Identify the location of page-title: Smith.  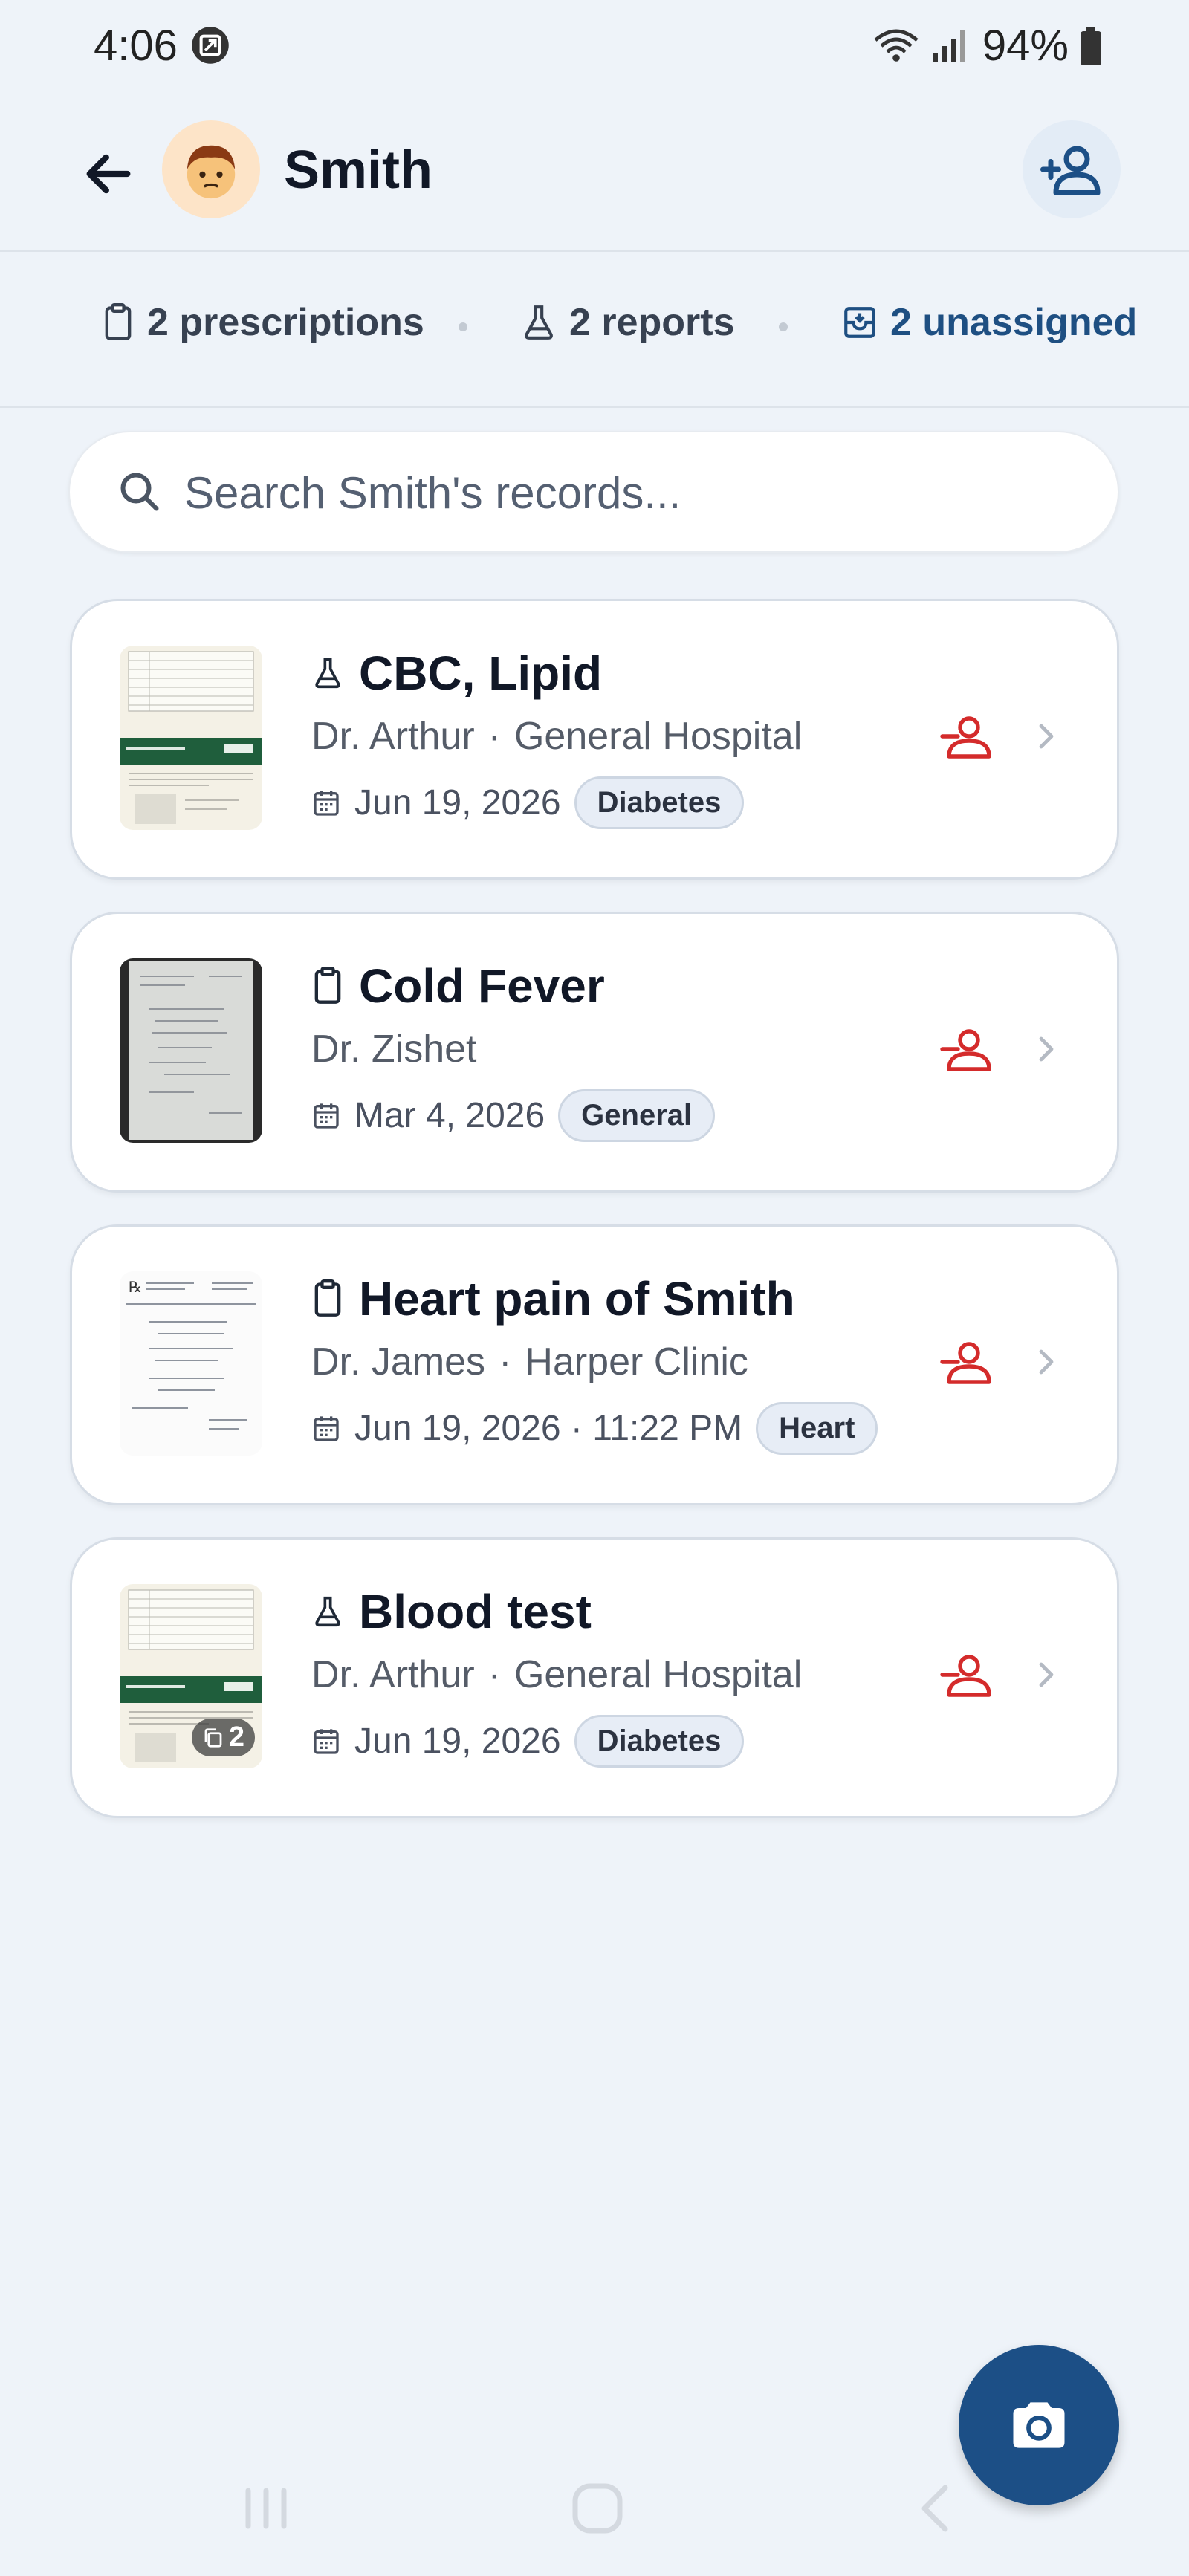
(358, 170).